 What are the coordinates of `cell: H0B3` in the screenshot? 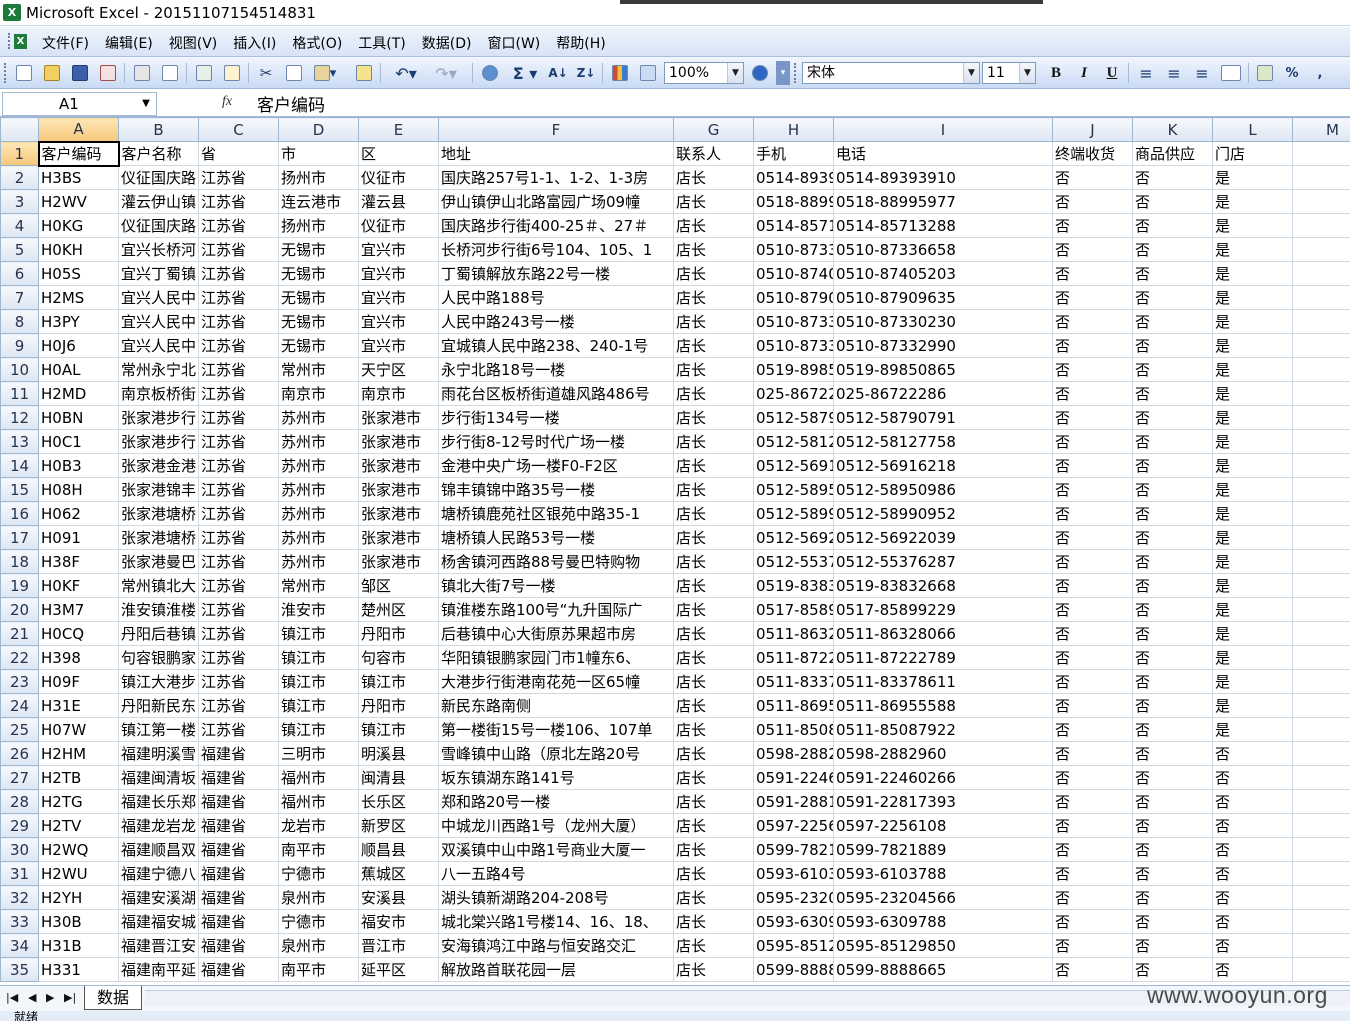 It's located at (78, 465).